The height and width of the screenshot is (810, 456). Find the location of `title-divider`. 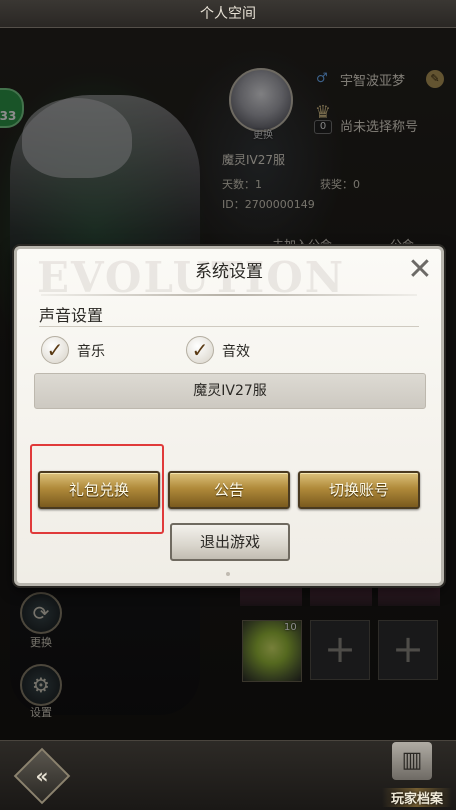

title-divider is located at coordinates (229, 295).